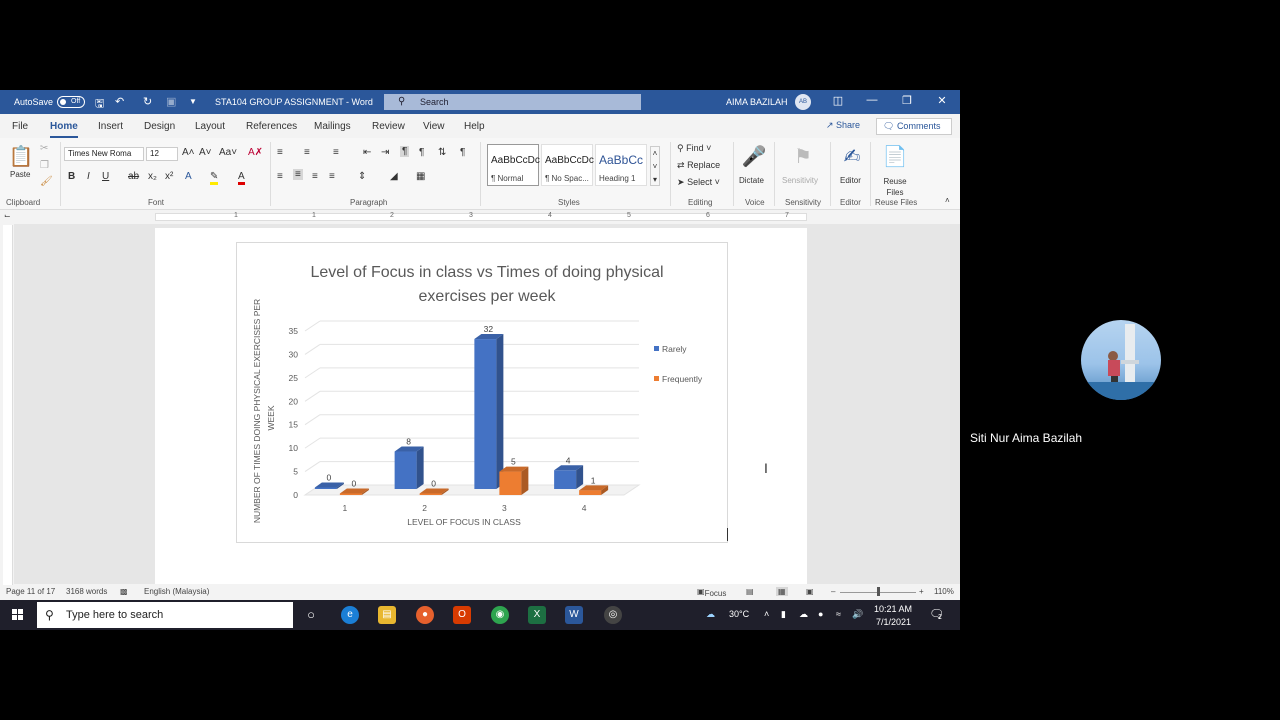  I want to click on onedrive-icon: ☁, so click(803, 614).